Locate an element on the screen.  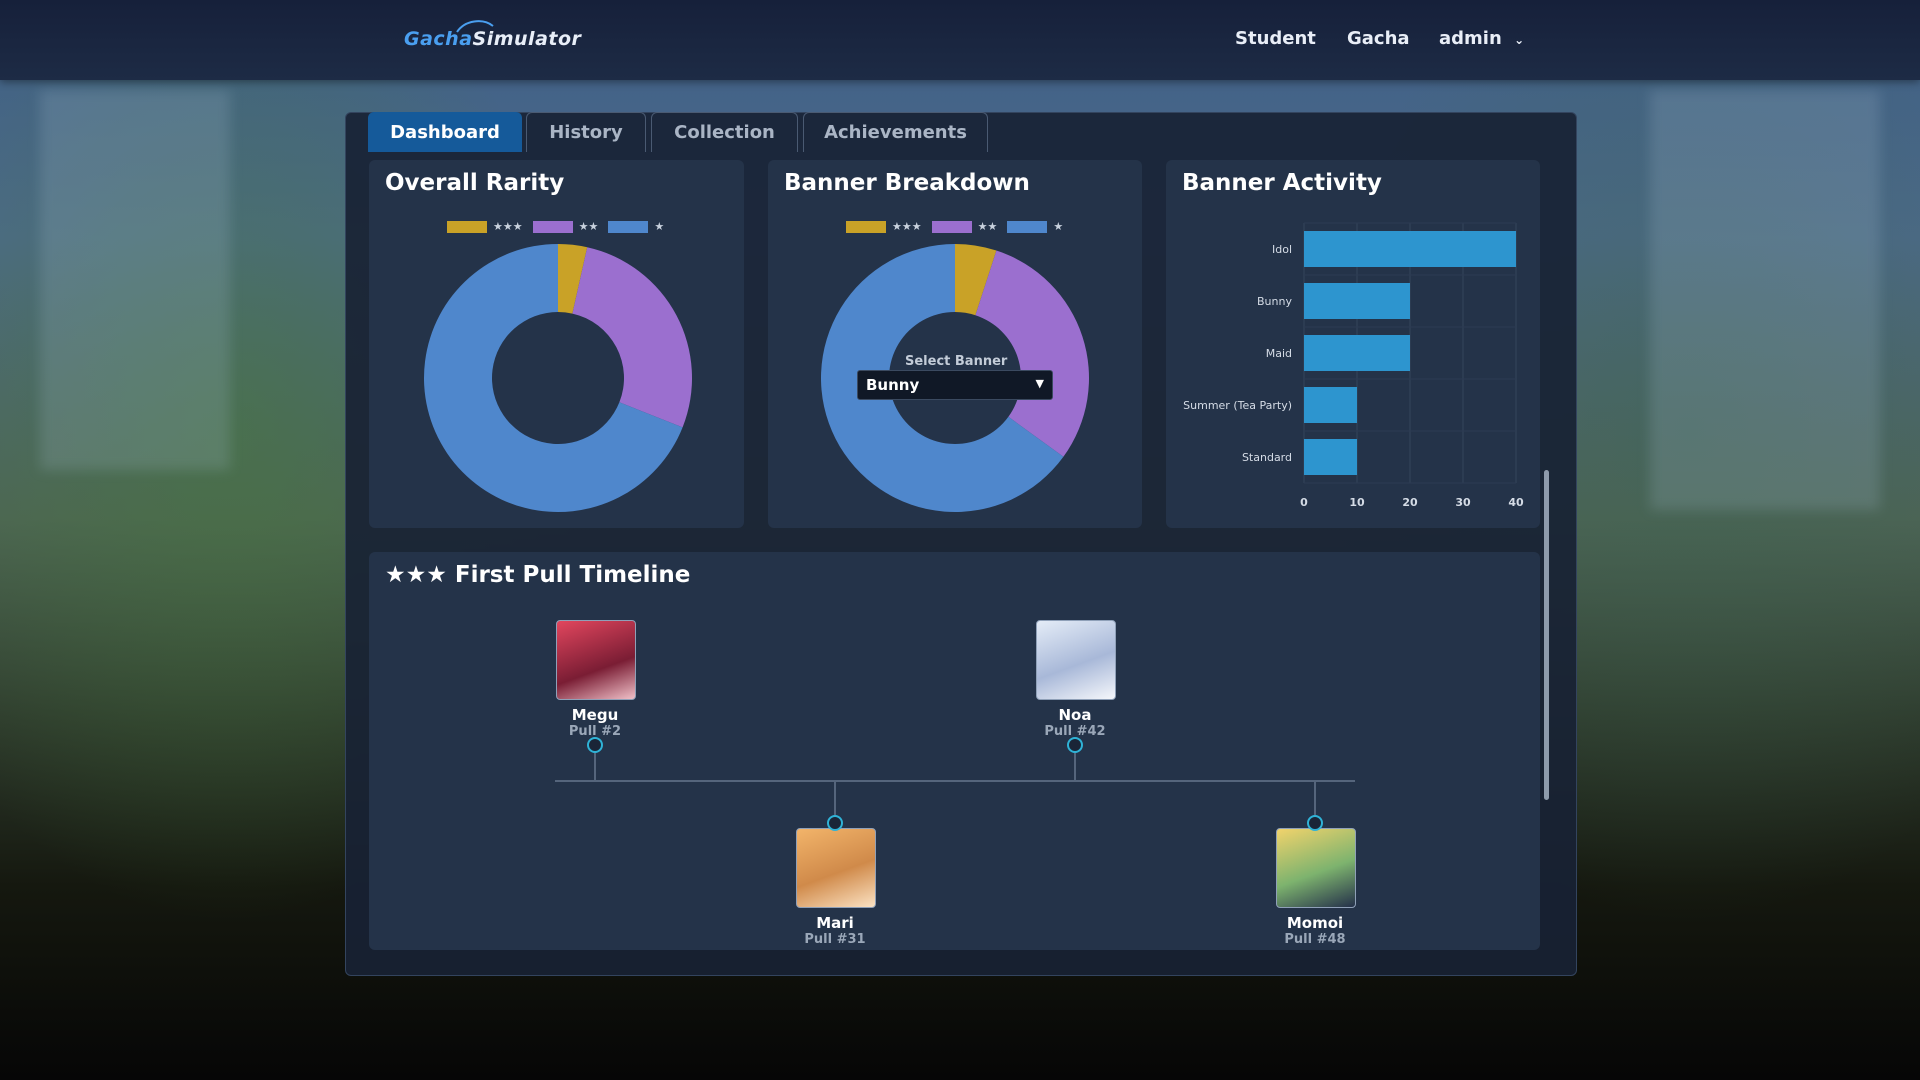
chevron-down-icon: ▼ is located at coordinates (1039, 383).